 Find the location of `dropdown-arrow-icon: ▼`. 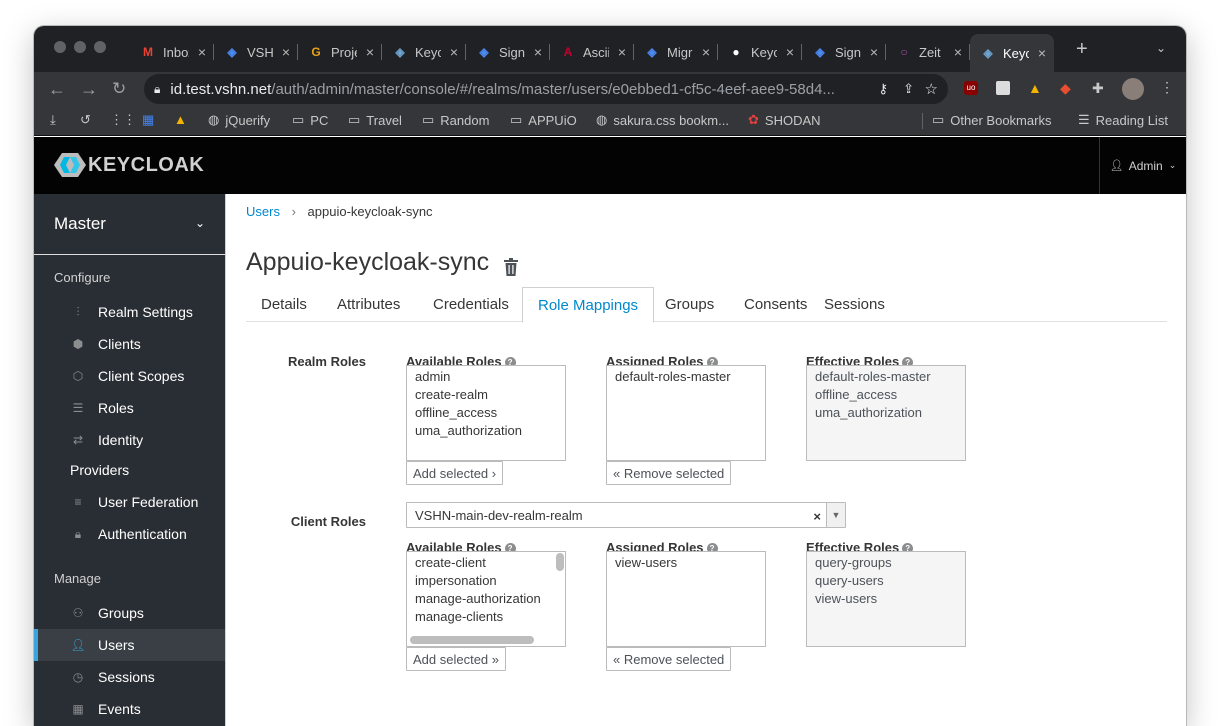

dropdown-arrow-icon: ▼ is located at coordinates (835, 515).